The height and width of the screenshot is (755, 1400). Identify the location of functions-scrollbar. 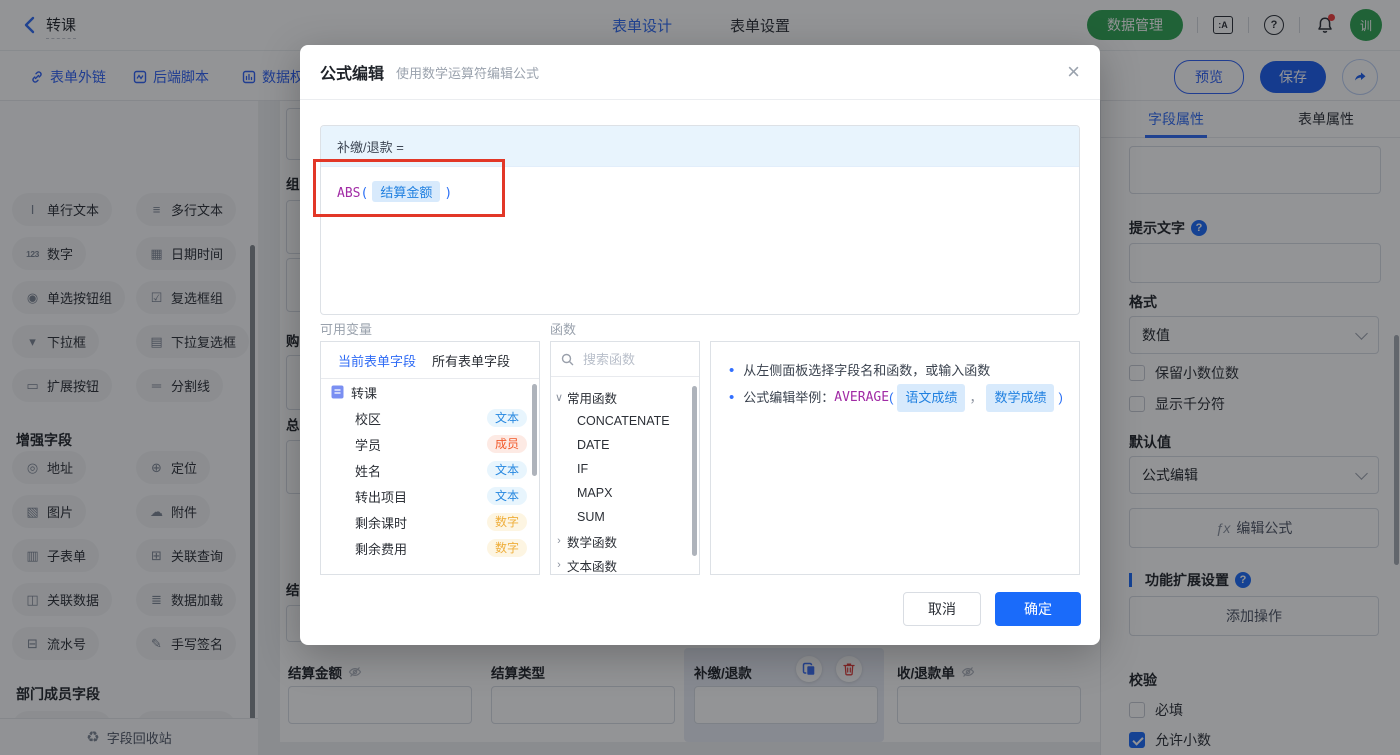
(694, 471).